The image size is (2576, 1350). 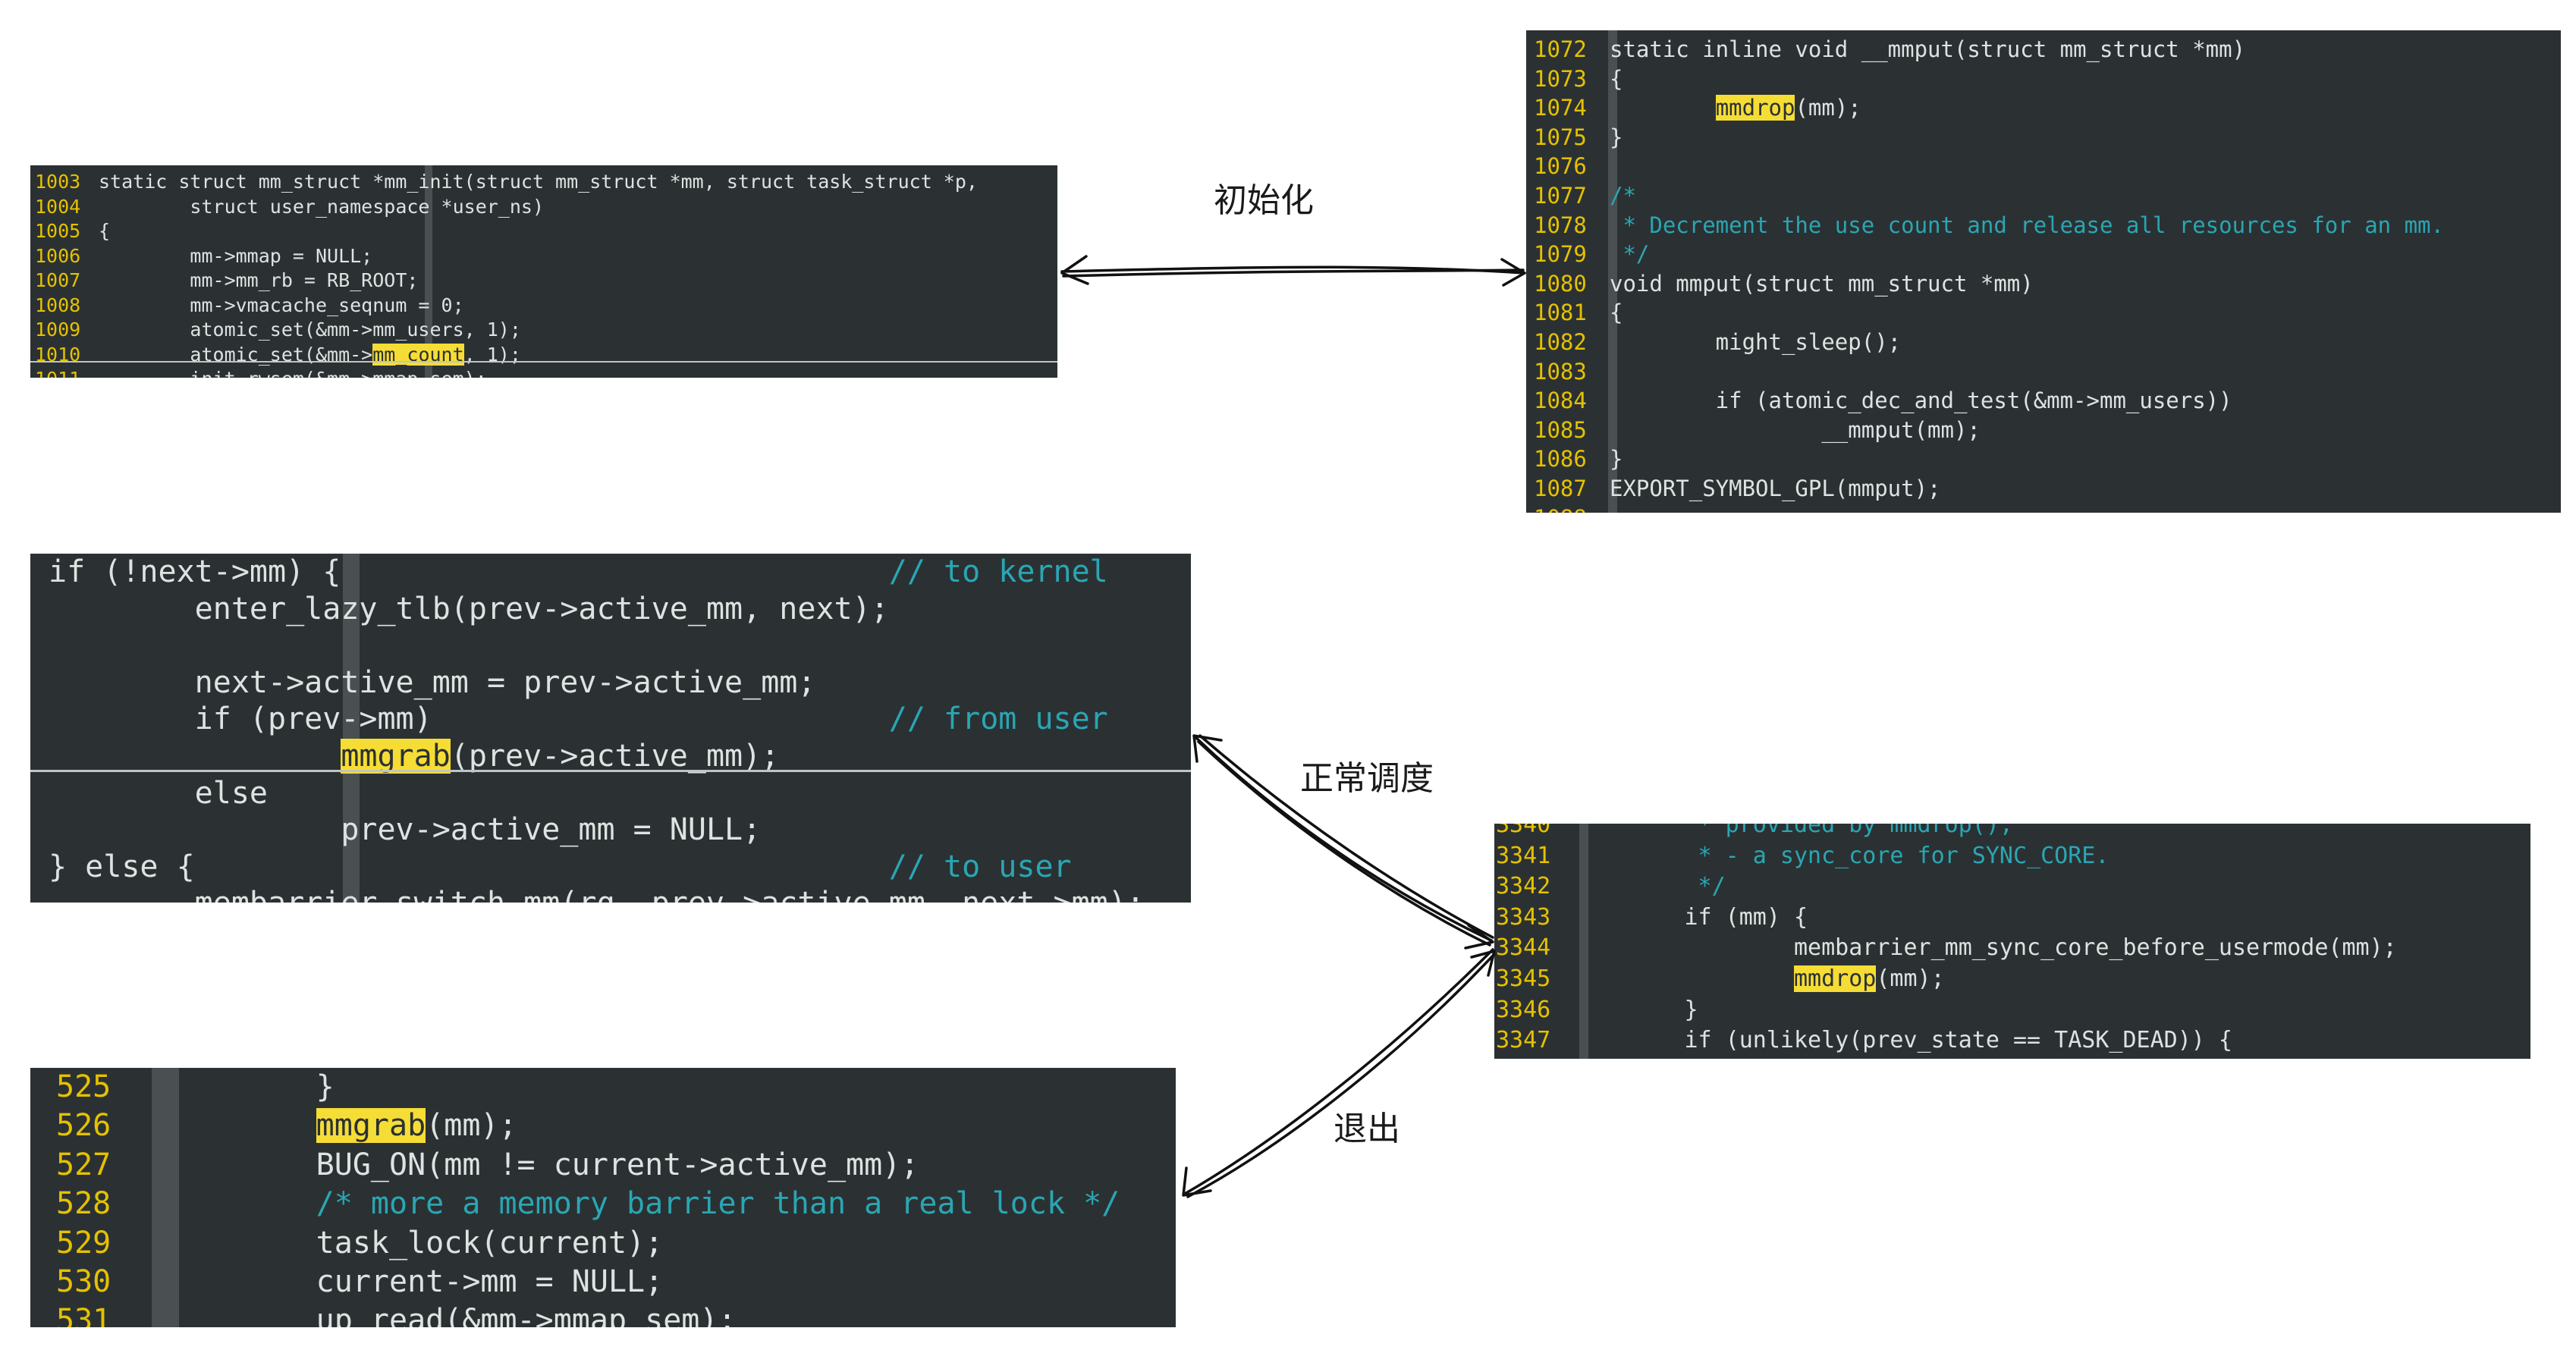 I want to click on arrow-exit, so click(x=1338, y=1071).